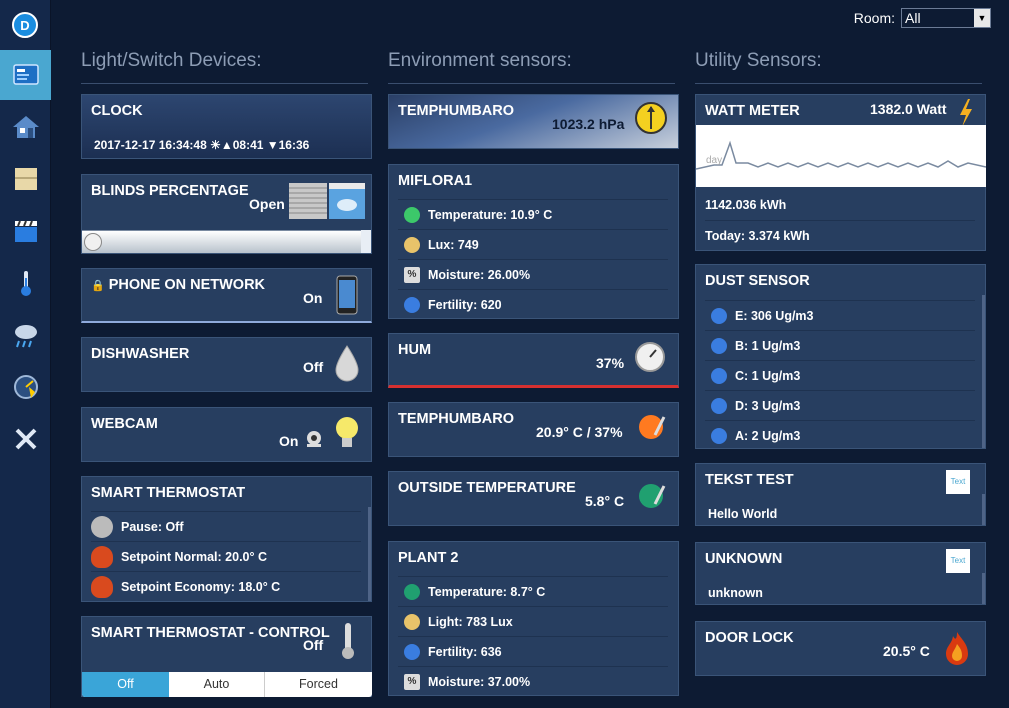 The image size is (1009, 708). What do you see at coordinates (840, 345) in the screenshot?
I see `dust-row-b: B: 1 Ug/m3` at bounding box center [840, 345].